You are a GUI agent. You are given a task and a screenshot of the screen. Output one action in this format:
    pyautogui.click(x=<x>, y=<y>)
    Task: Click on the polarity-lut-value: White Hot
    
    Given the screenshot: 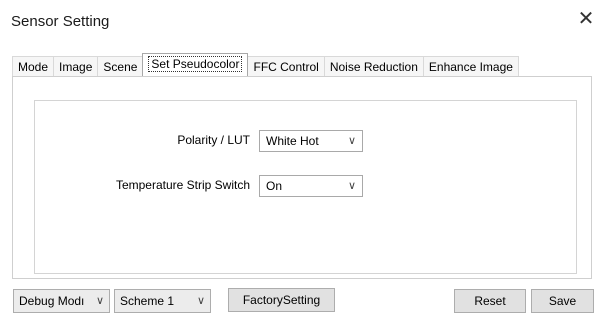 What is the action you would take?
    pyautogui.click(x=292, y=141)
    